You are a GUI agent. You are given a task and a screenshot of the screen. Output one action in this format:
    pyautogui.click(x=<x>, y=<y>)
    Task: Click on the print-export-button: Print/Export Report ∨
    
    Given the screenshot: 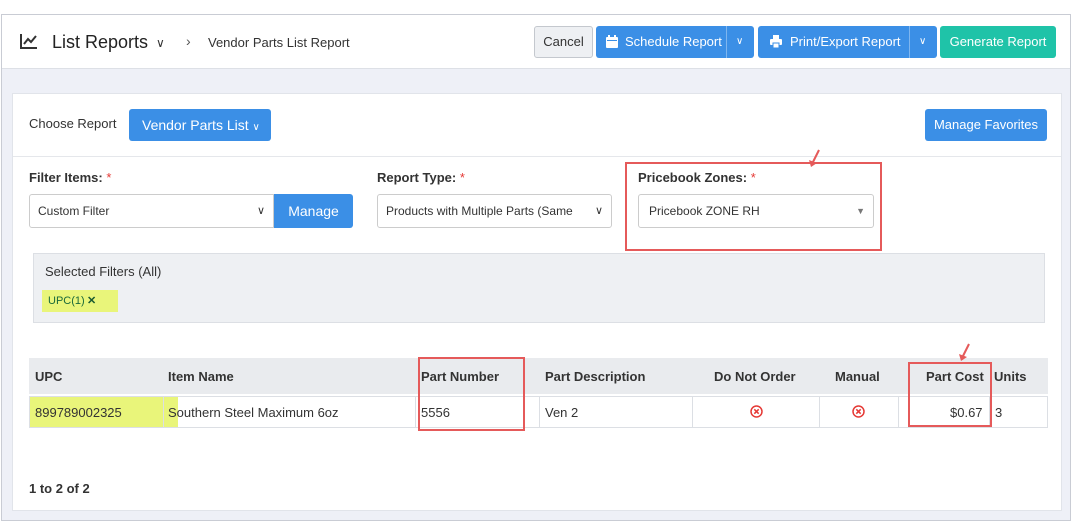 What is the action you would take?
    pyautogui.click(x=847, y=42)
    